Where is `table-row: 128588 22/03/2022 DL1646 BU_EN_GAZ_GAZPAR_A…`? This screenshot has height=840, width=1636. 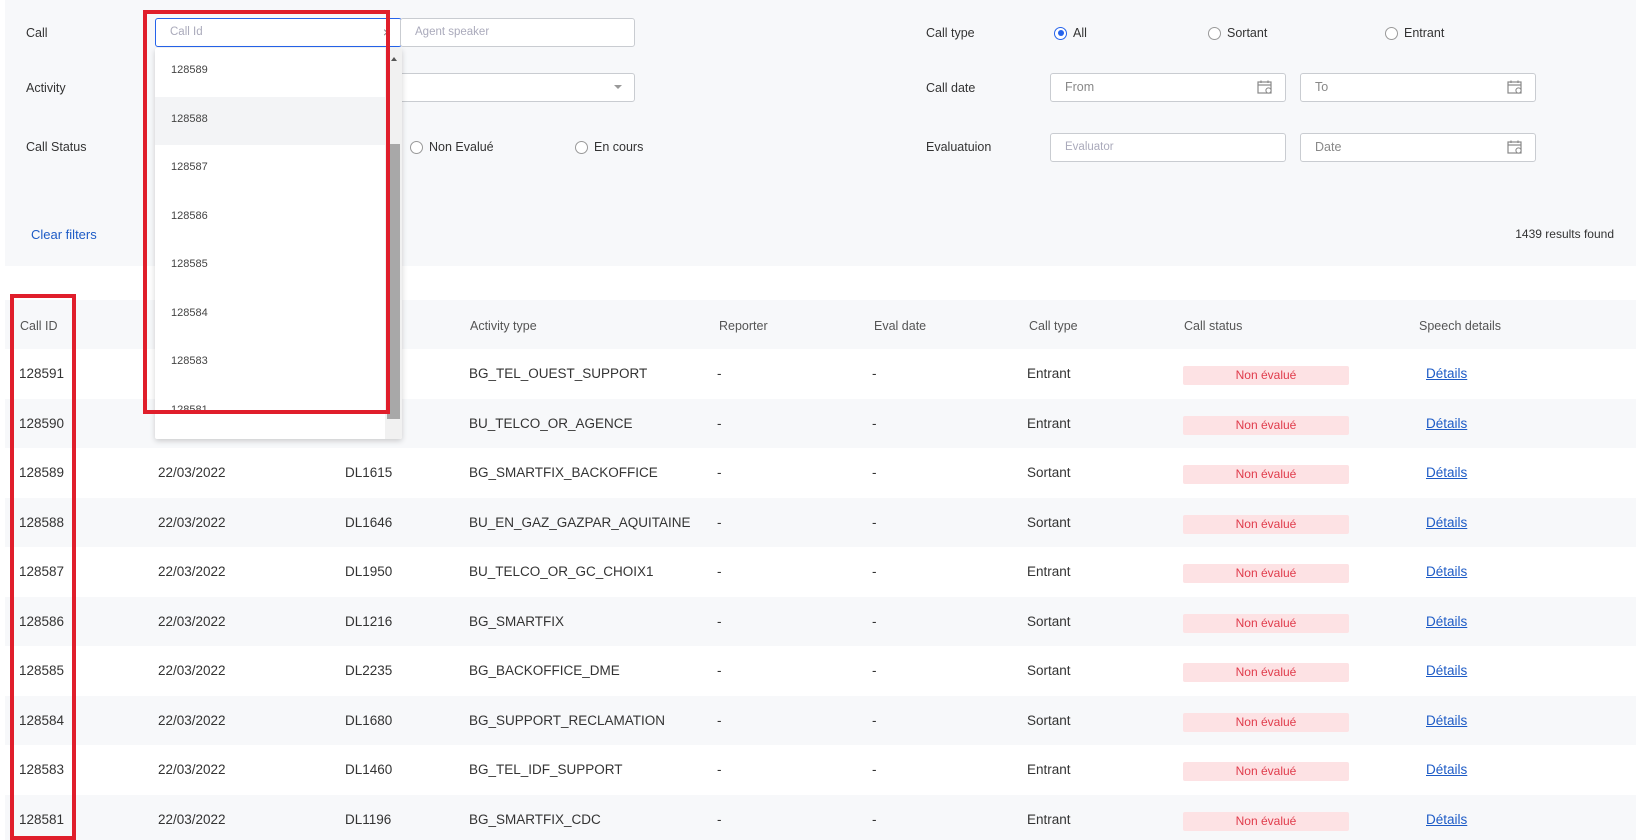 table-row: 128588 22/03/2022 DL1646 BU_EN_GAZ_GAZPAR_A… is located at coordinates (820, 522).